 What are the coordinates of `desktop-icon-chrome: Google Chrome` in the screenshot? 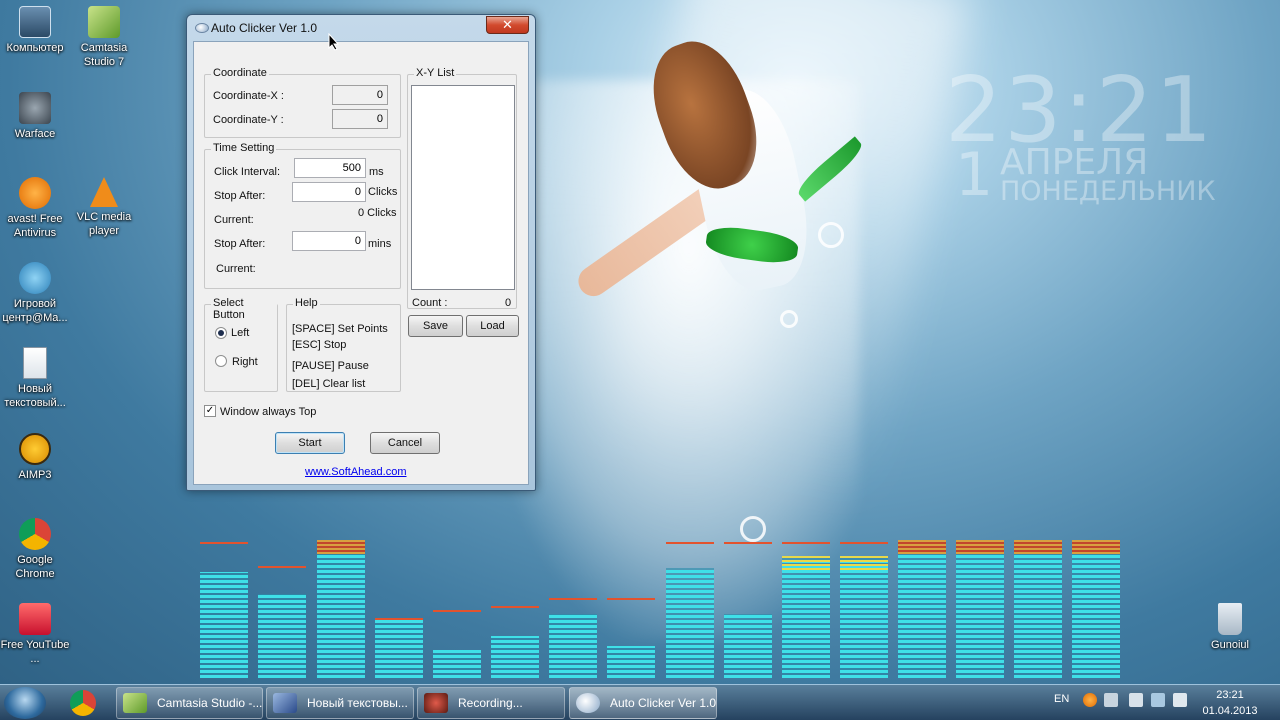 It's located at (35, 549).